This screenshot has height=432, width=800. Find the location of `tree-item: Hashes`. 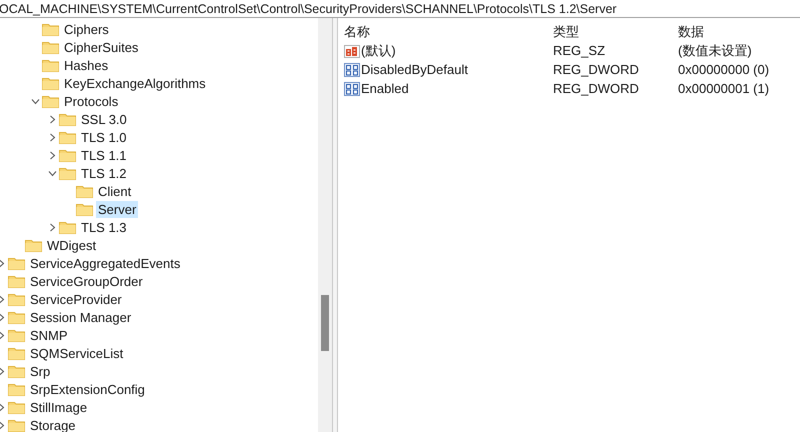

tree-item: Hashes is located at coordinates (86, 65).